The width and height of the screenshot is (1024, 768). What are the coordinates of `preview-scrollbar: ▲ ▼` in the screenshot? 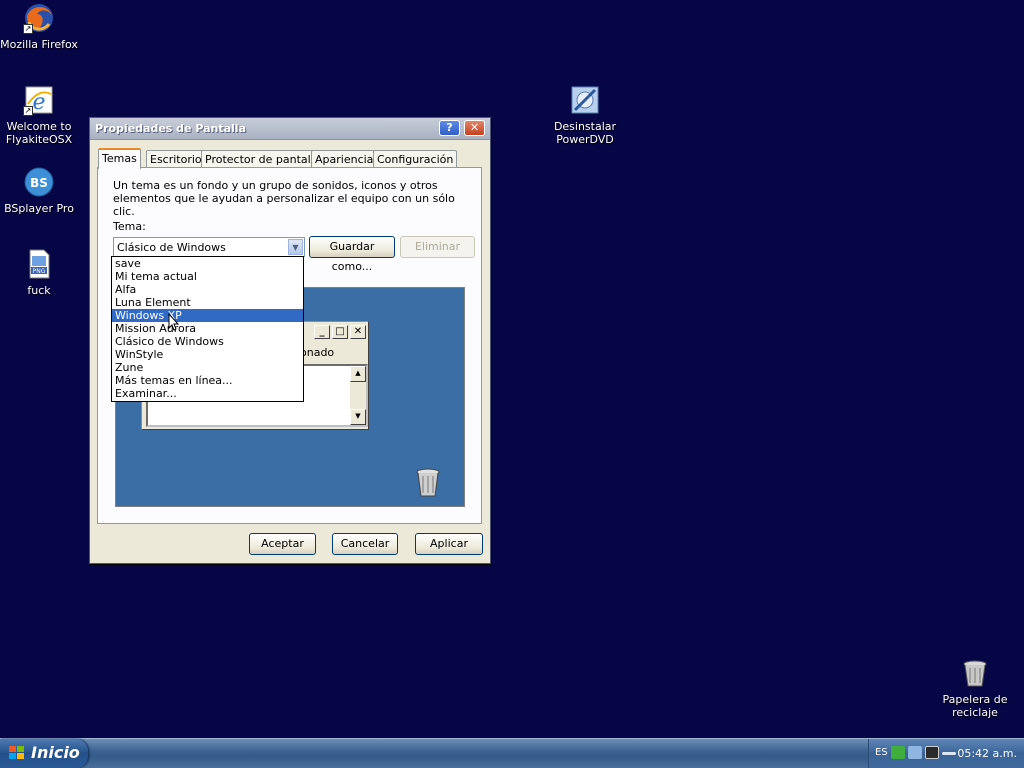 It's located at (358, 395).